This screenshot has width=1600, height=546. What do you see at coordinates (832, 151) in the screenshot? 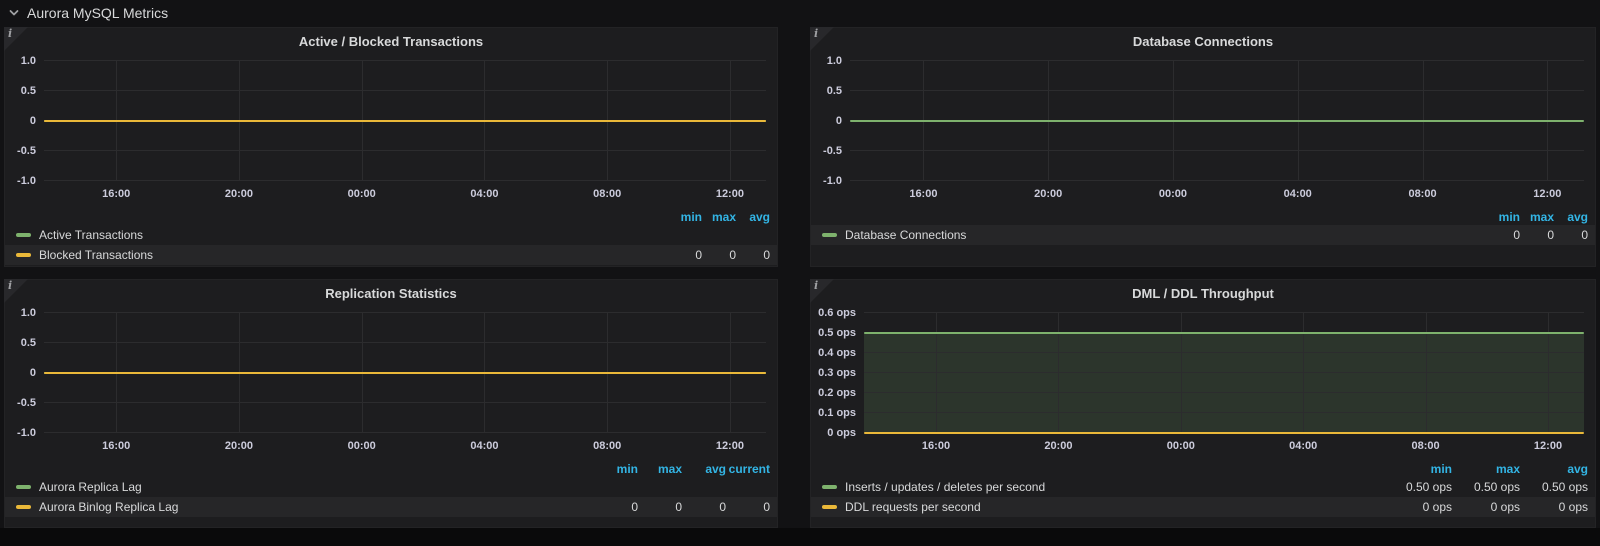
I see `y-tick-label: -0.5` at bounding box center [832, 151].